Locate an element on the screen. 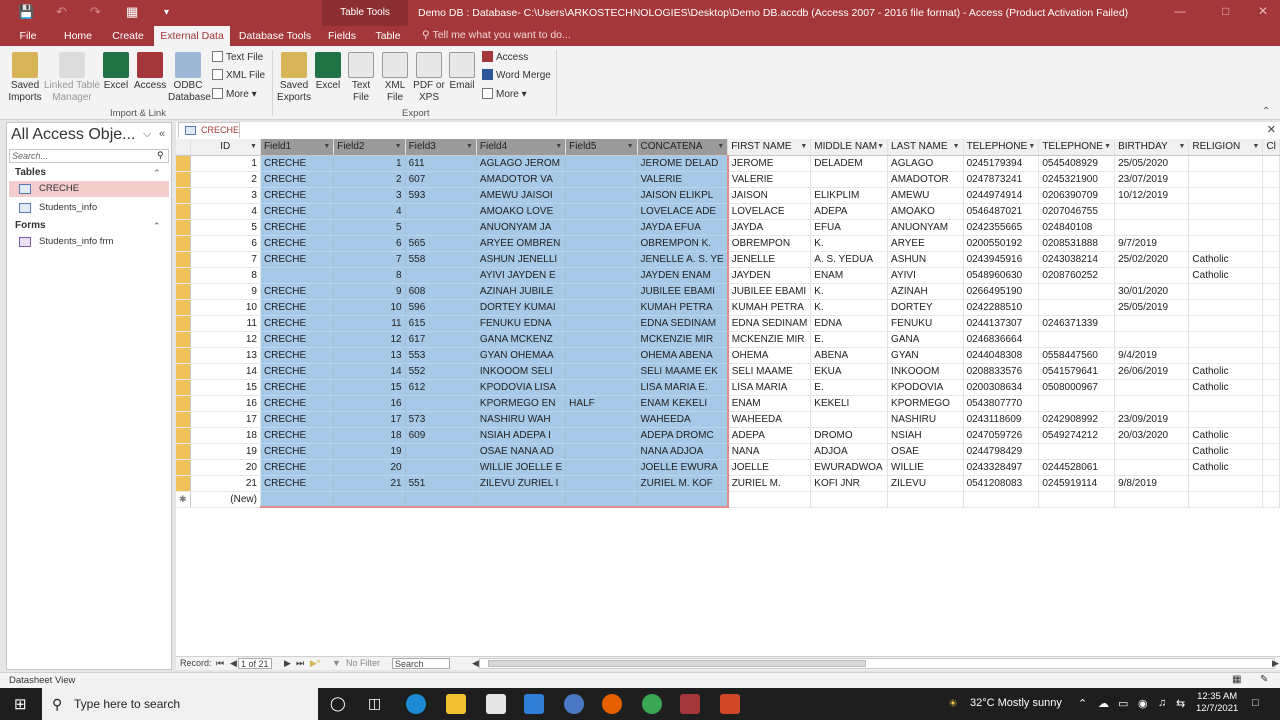 The height and width of the screenshot is (720, 1280). table-cell: 553 is located at coordinates (441, 355).